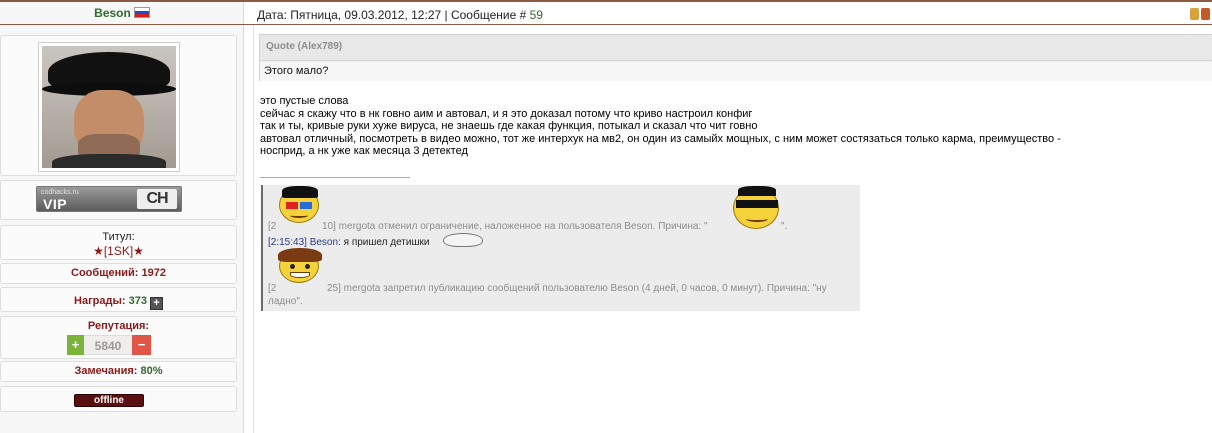  I want to click on smiley-3d-glasses-icon, so click(299, 204).